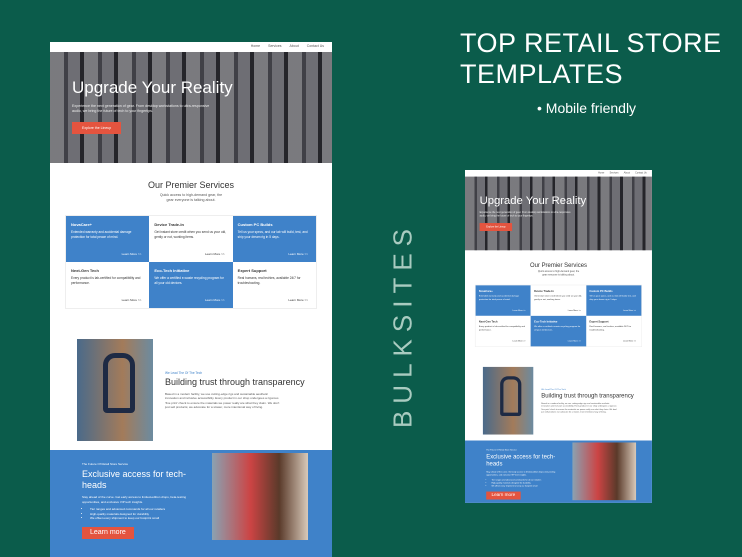 The height and width of the screenshot is (557, 742). I want to click on card-title: Custom PC Builds, so click(601, 291).